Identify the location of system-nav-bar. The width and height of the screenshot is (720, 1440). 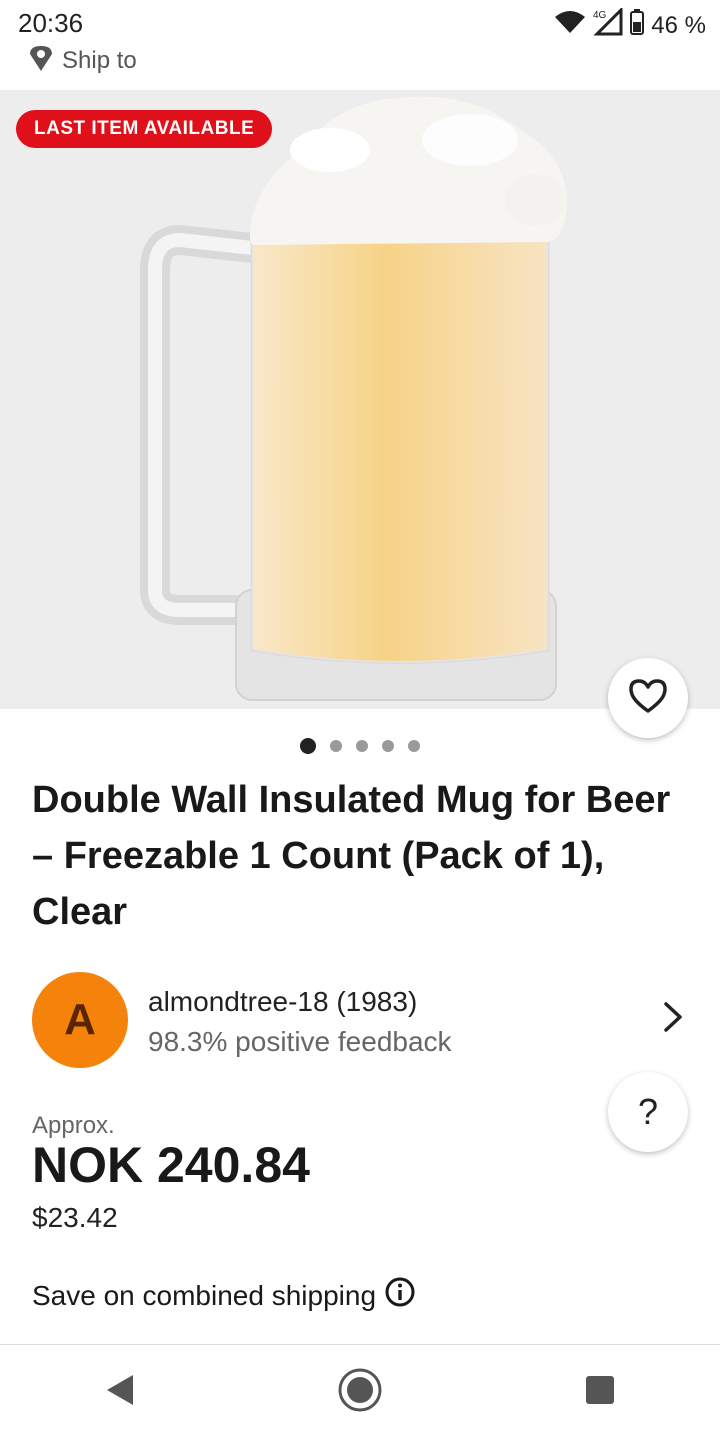
(360, 1392).